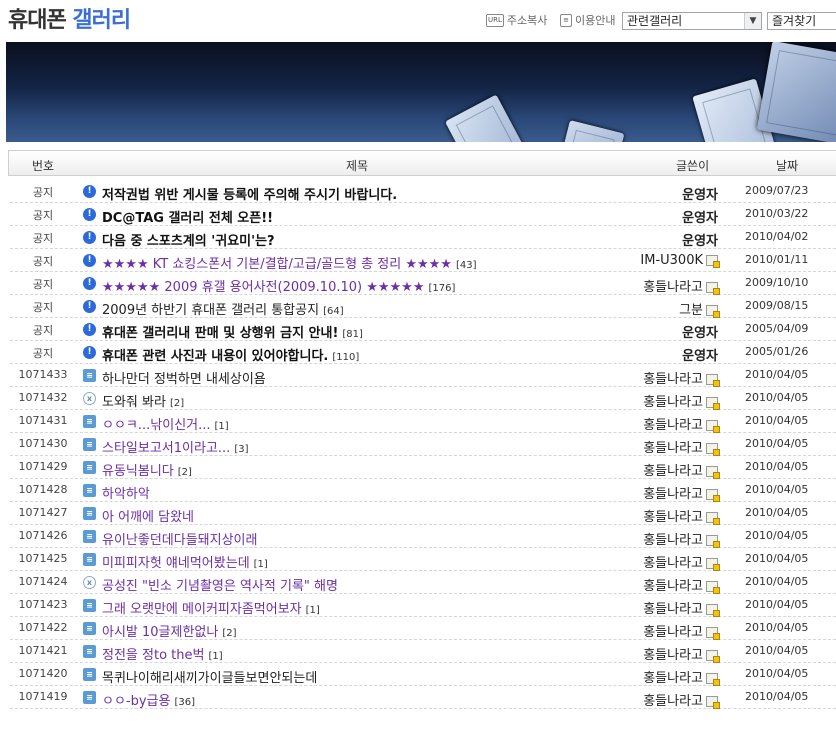 The width and height of the screenshot is (836, 745). Describe the element at coordinates (249, 193) in the screenshot. I see `post-subject-link: 저작권법 위반 게시물 등록에 주의해 주시기 바랍니다.` at that location.